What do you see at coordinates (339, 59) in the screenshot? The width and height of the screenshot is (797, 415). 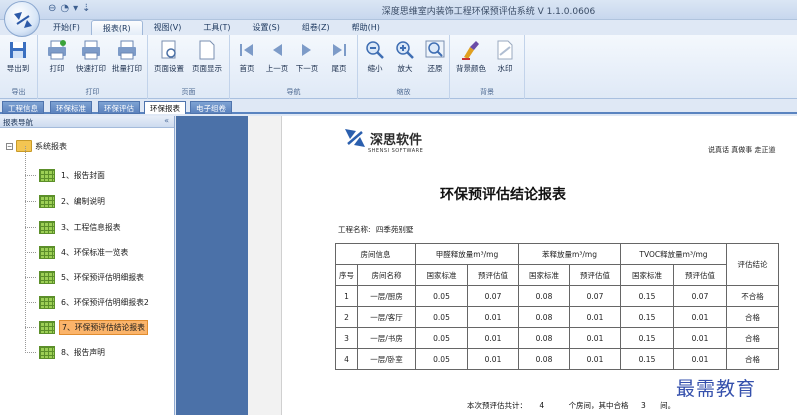 I see `last-page-button: 尾页` at bounding box center [339, 59].